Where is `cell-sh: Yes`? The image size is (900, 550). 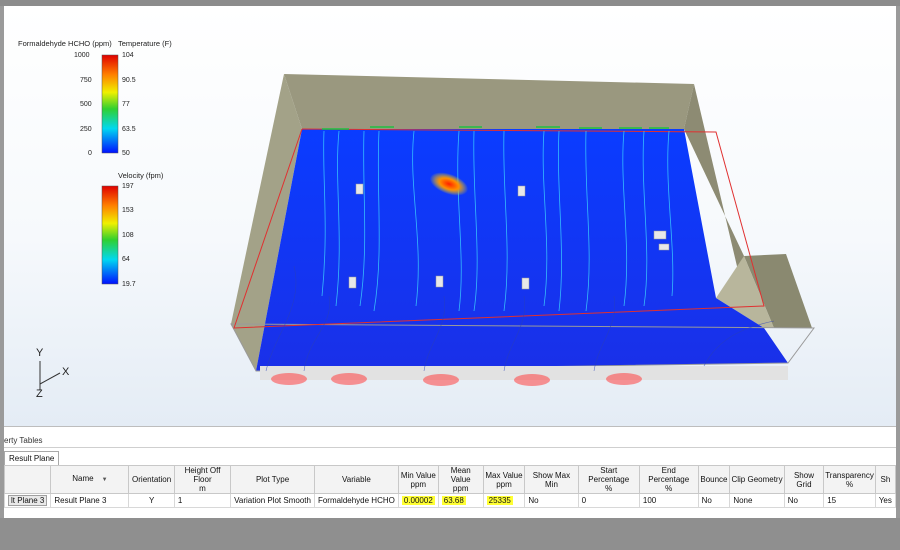
cell-sh: Yes is located at coordinates (885, 500).